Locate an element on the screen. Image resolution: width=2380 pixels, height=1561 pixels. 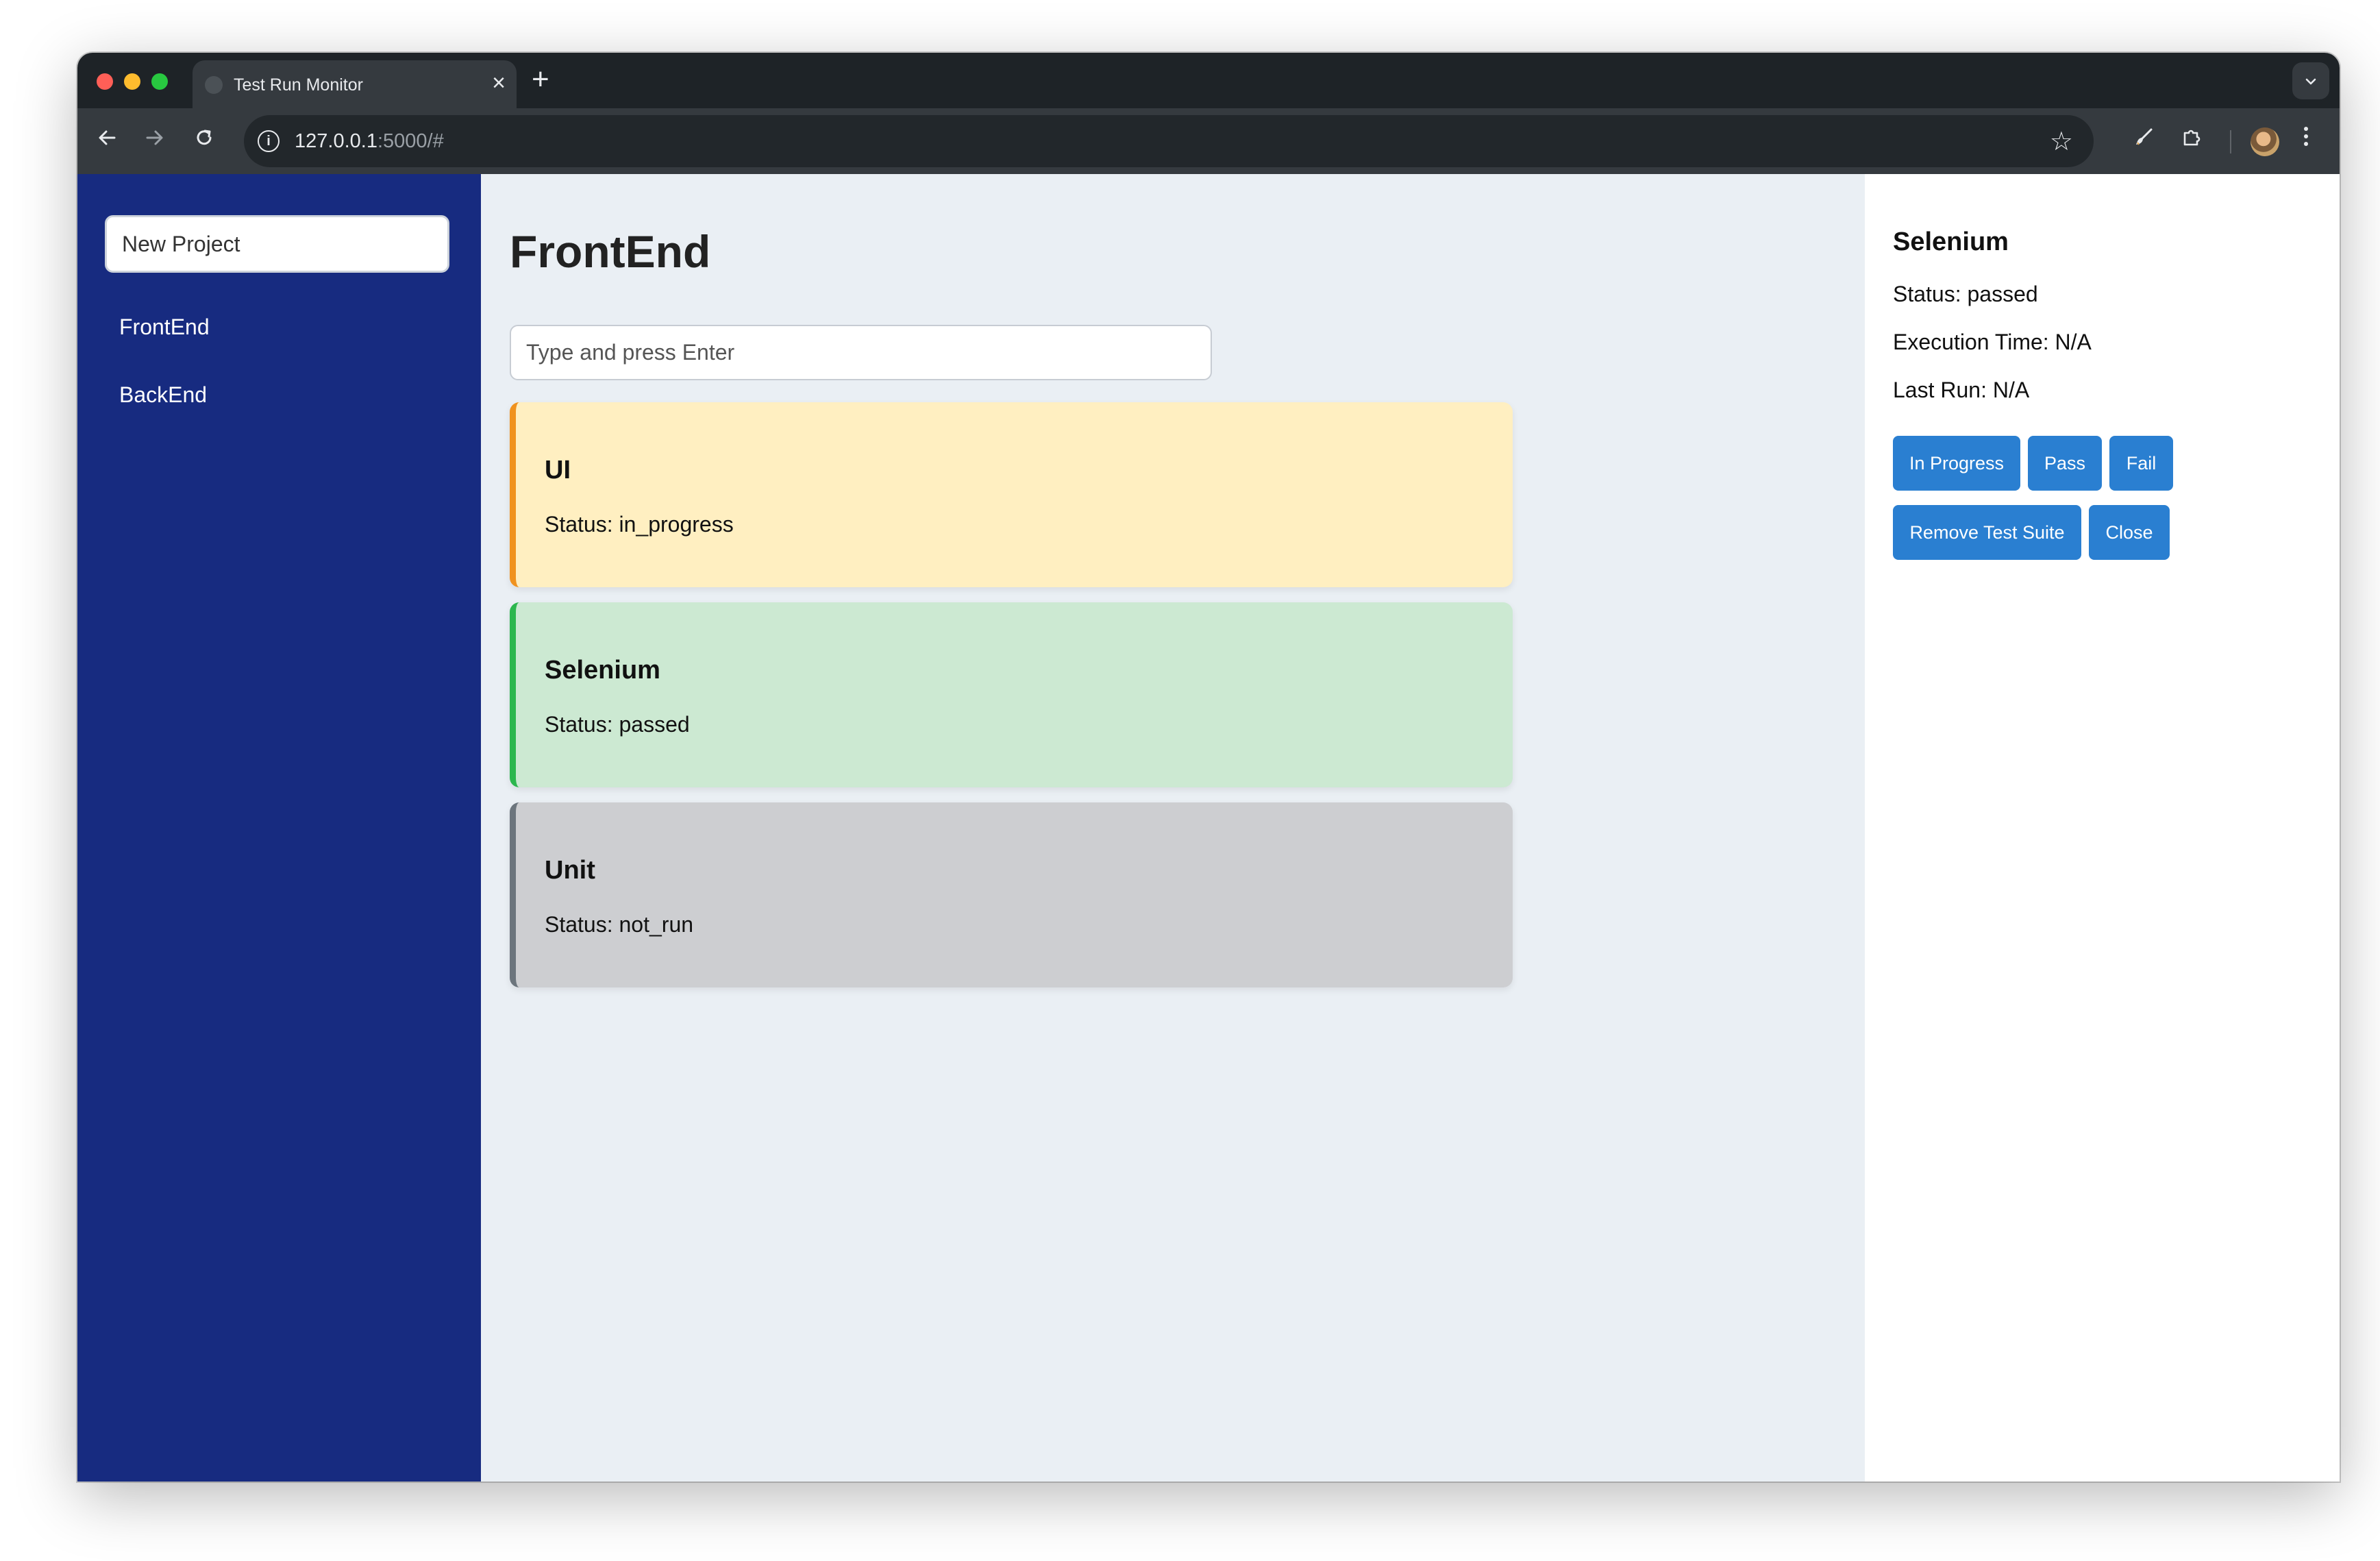
browser-tab: Test Run Monitor × is located at coordinates (355, 84).